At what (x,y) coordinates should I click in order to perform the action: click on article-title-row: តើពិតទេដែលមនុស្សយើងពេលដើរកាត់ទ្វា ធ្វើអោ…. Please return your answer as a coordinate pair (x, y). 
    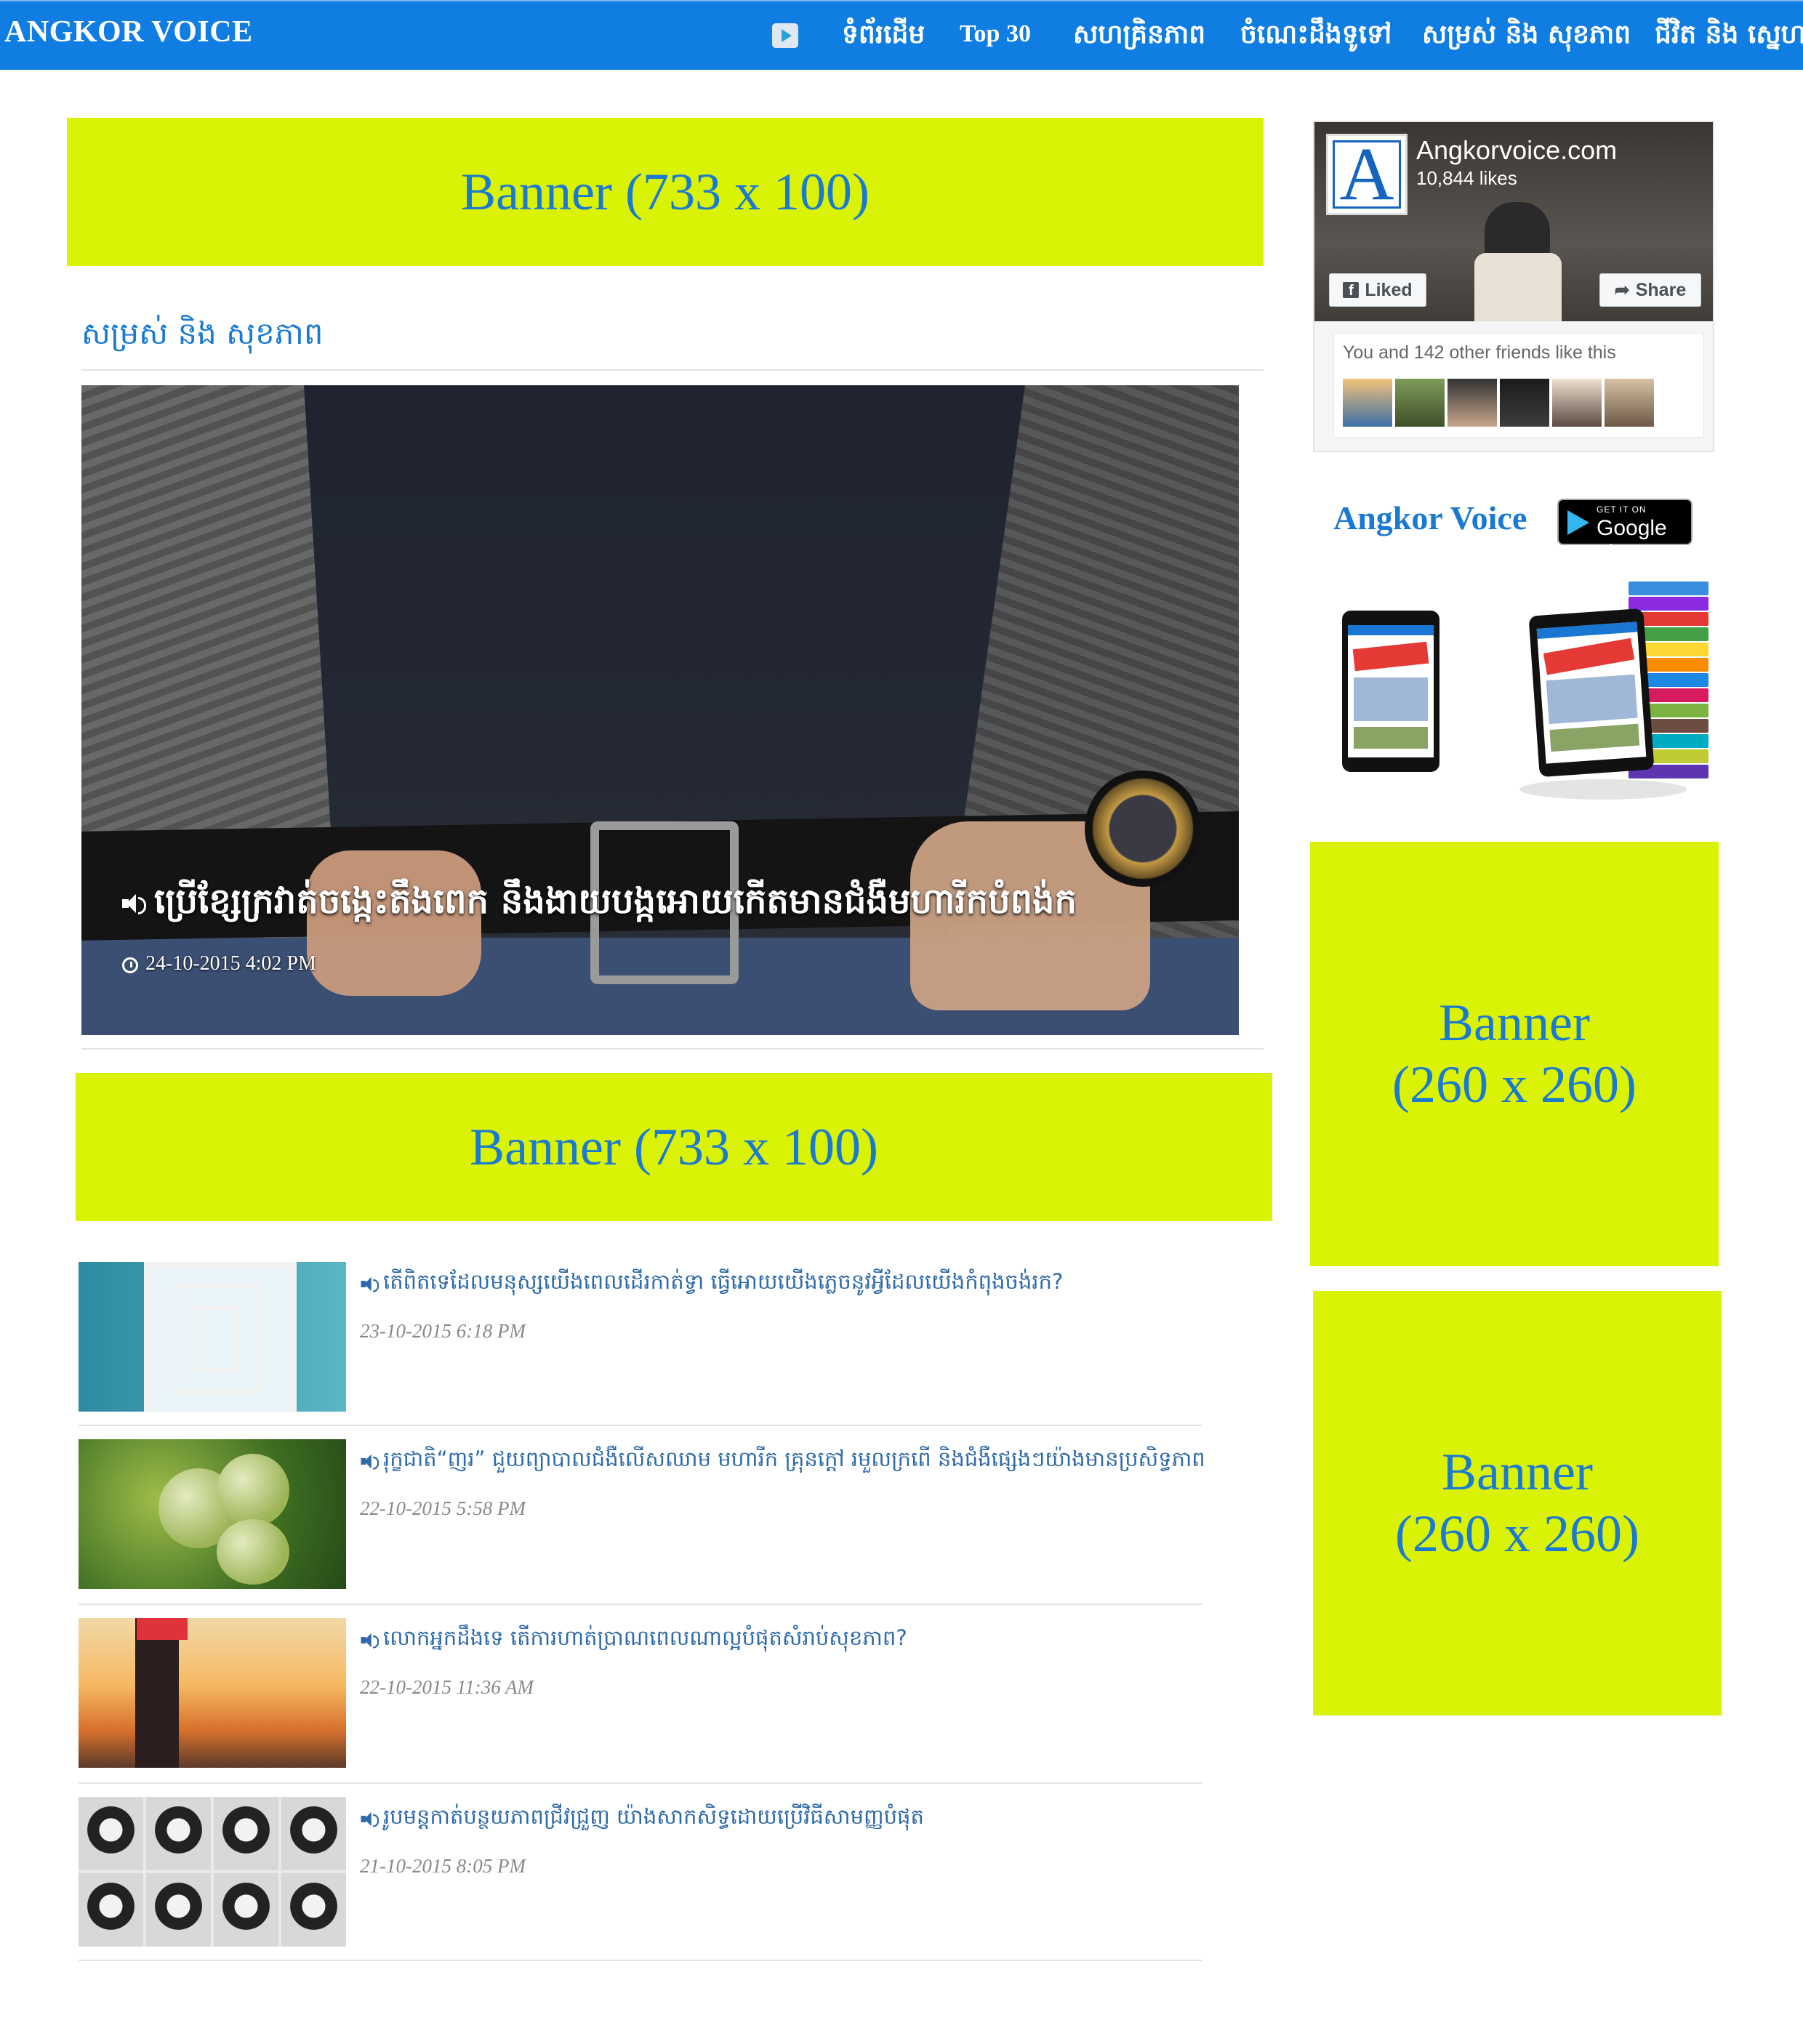
    Looking at the image, I should click on (711, 1284).